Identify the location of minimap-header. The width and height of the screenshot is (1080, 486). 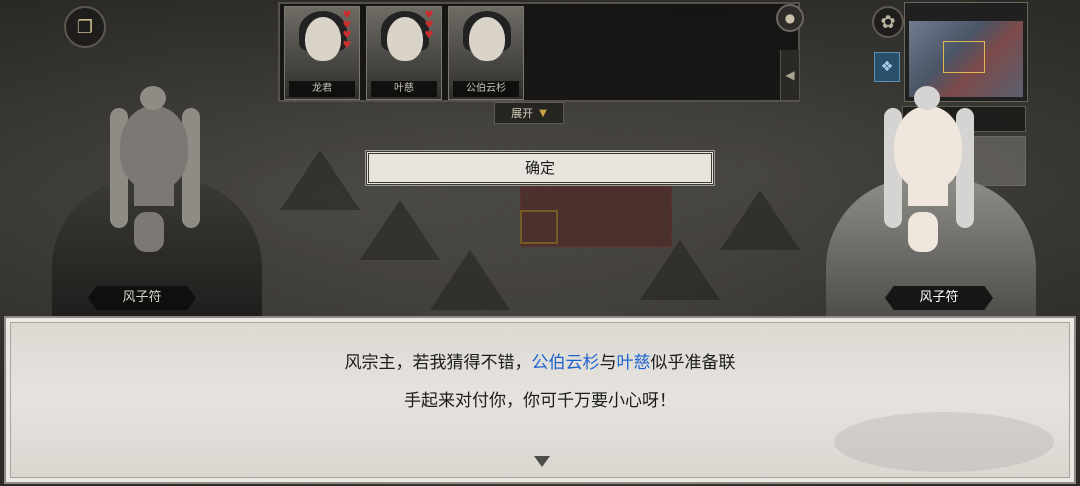
(966, 11).